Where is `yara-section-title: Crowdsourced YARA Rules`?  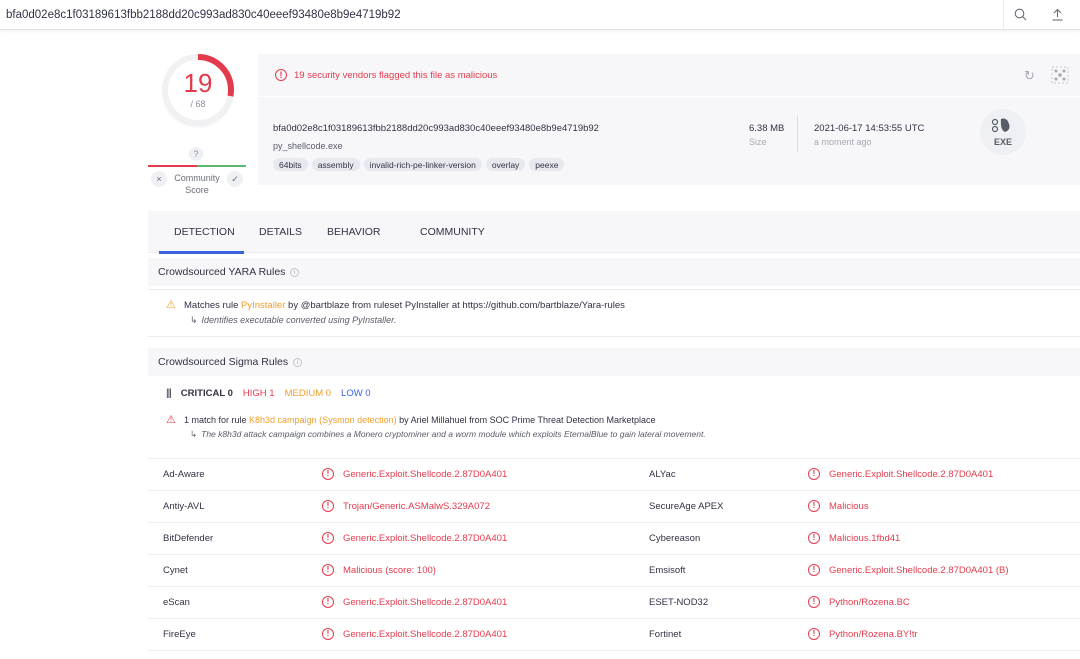 yara-section-title: Crowdsourced YARA Rules is located at coordinates (222, 272).